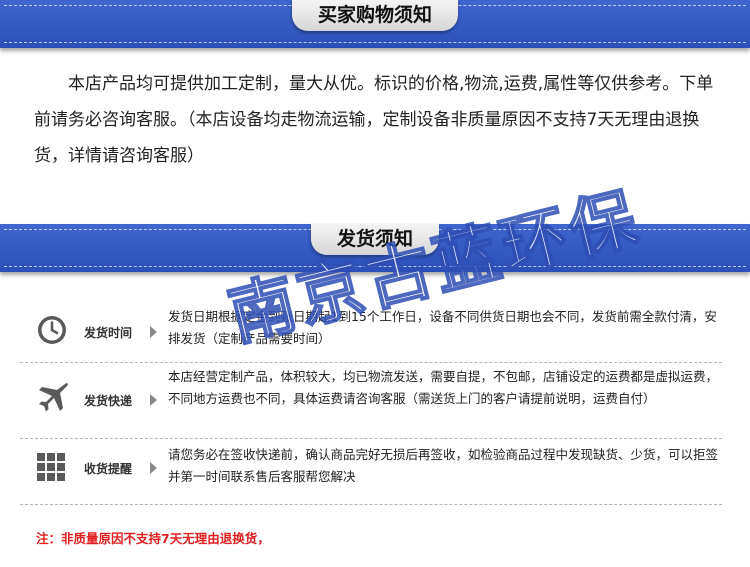 The image size is (750, 567). What do you see at coordinates (53, 397) in the screenshot?
I see `airplane-icon` at bounding box center [53, 397].